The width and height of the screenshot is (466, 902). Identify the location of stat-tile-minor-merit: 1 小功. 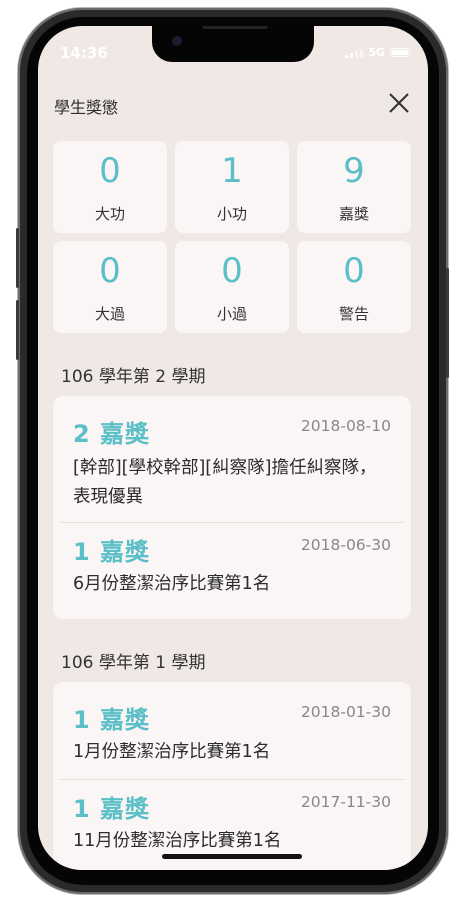
(232, 187).